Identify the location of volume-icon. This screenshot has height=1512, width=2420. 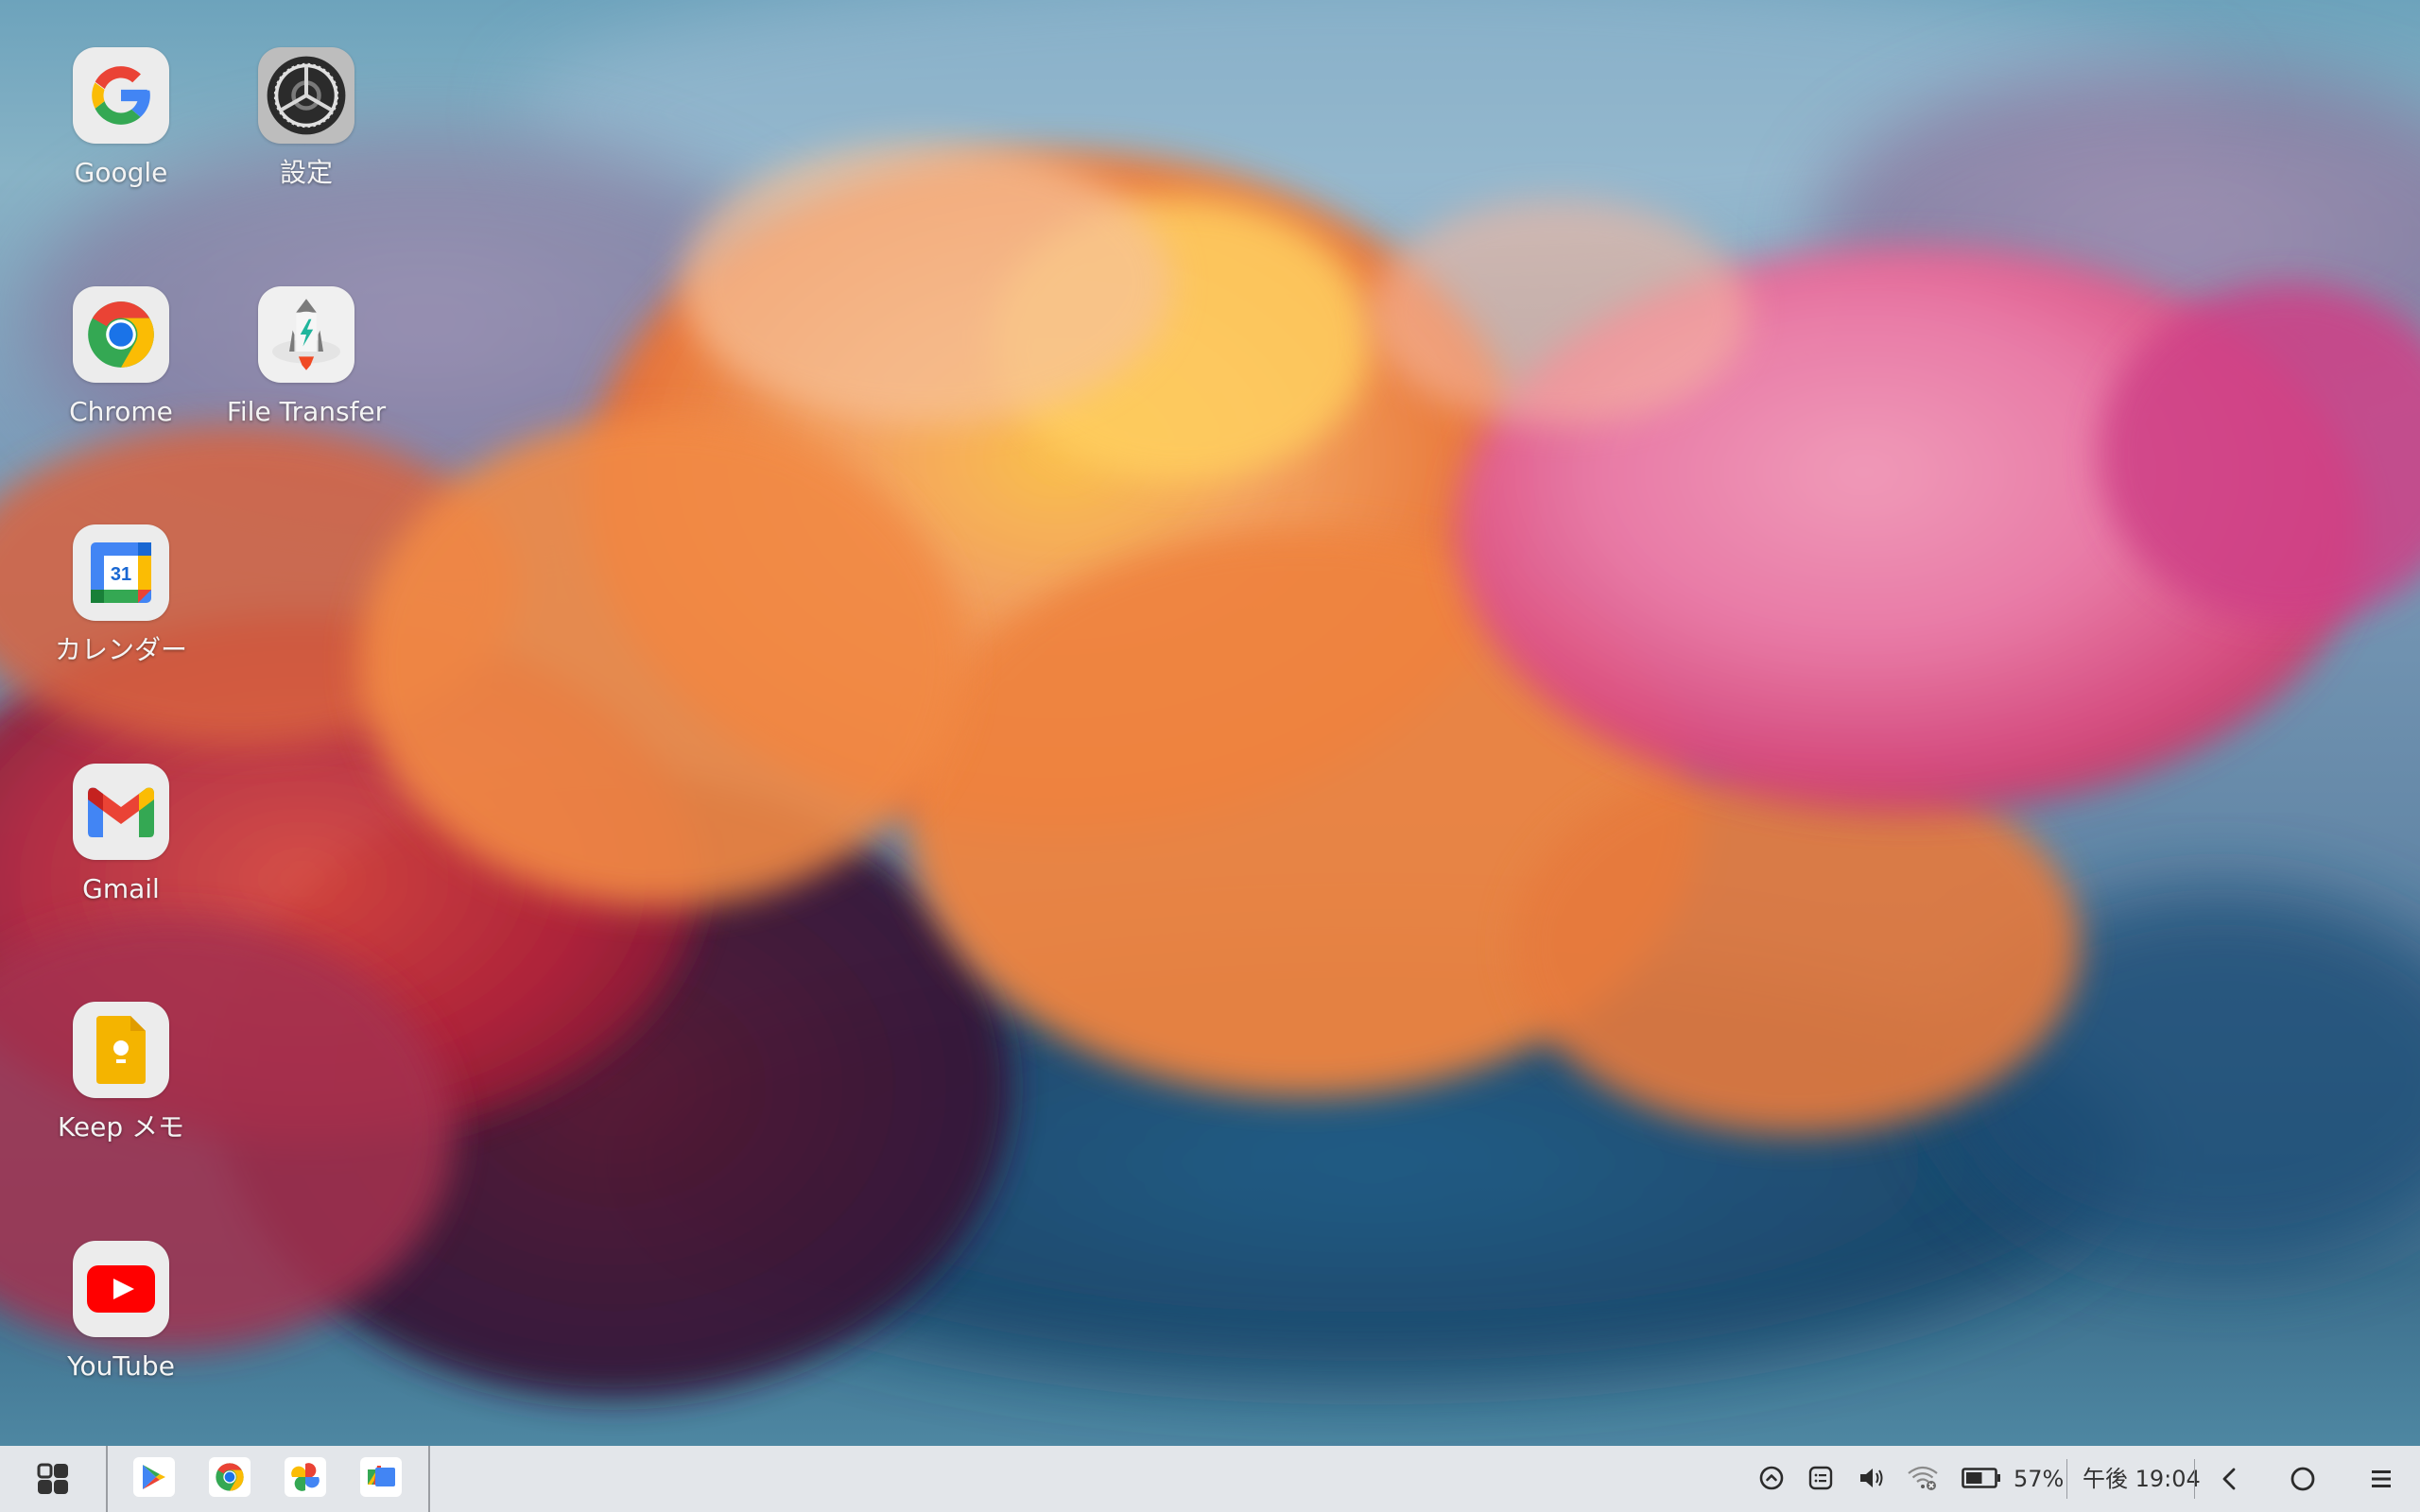
(1872, 1478).